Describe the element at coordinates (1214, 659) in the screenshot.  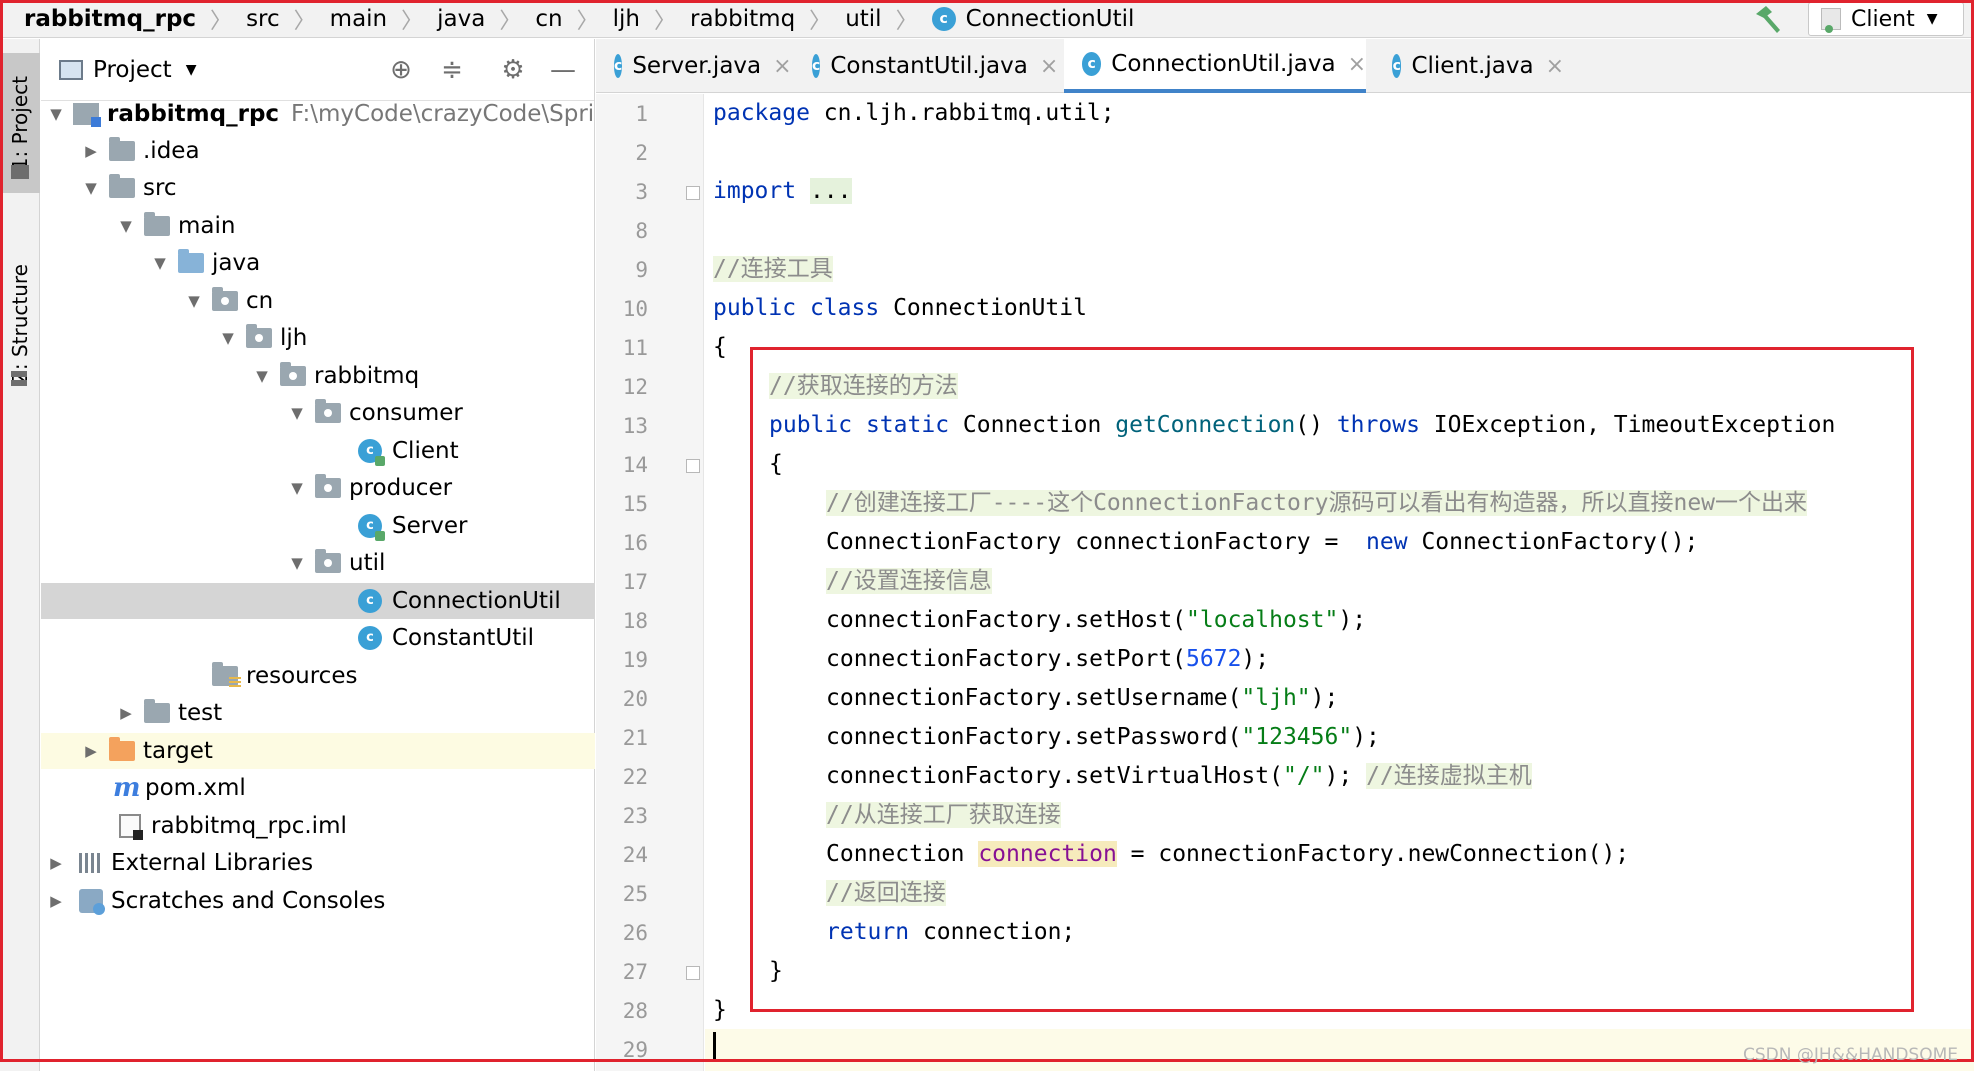
I see `number-literal: 5672` at that location.